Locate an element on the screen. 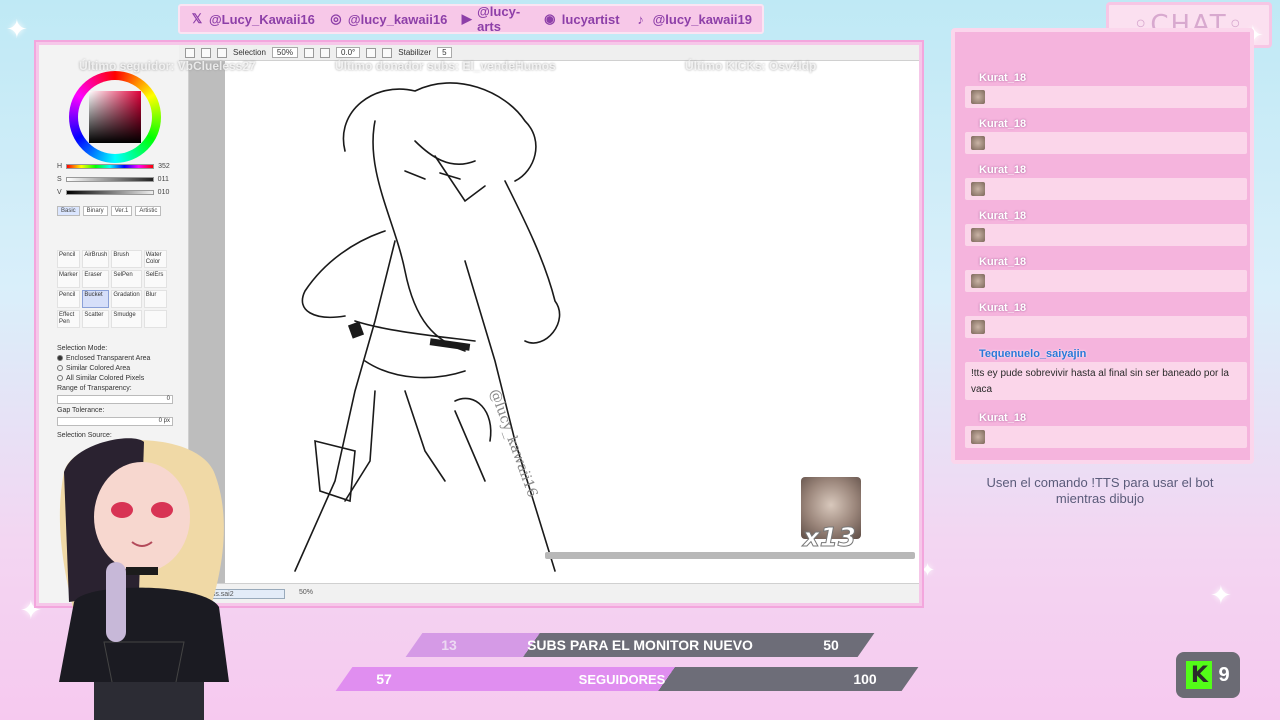 The image size is (1280, 720). hue-label: H is located at coordinates (60, 166).